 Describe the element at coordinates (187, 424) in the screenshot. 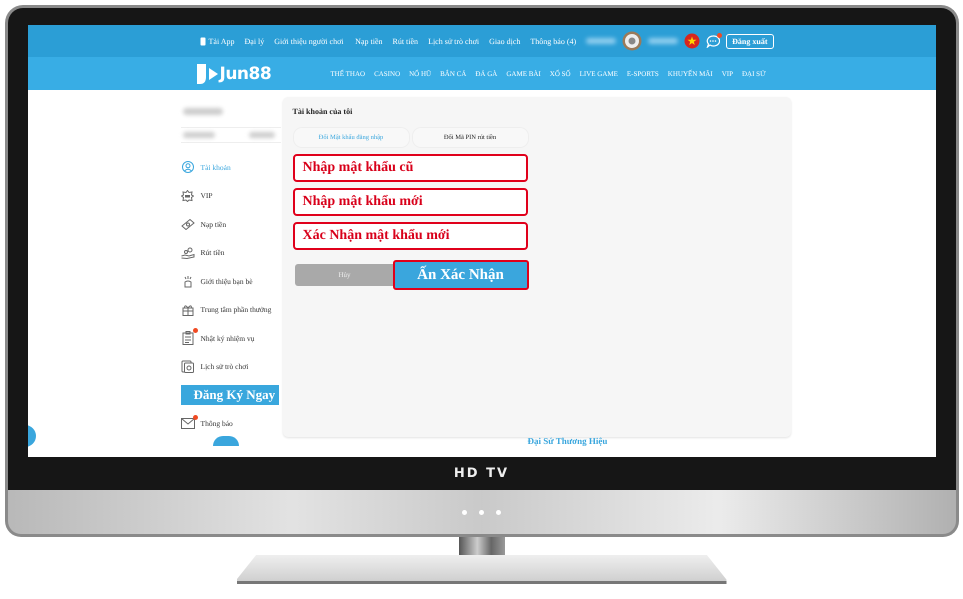

I see `mail-icon` at that location.